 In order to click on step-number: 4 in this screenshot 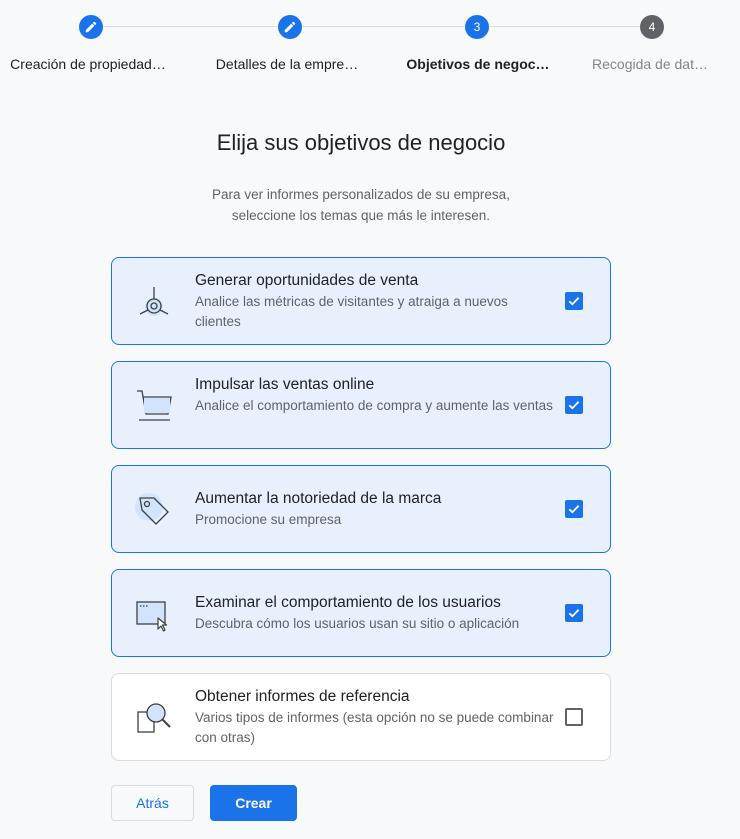, I will do `click(652, 27)`.